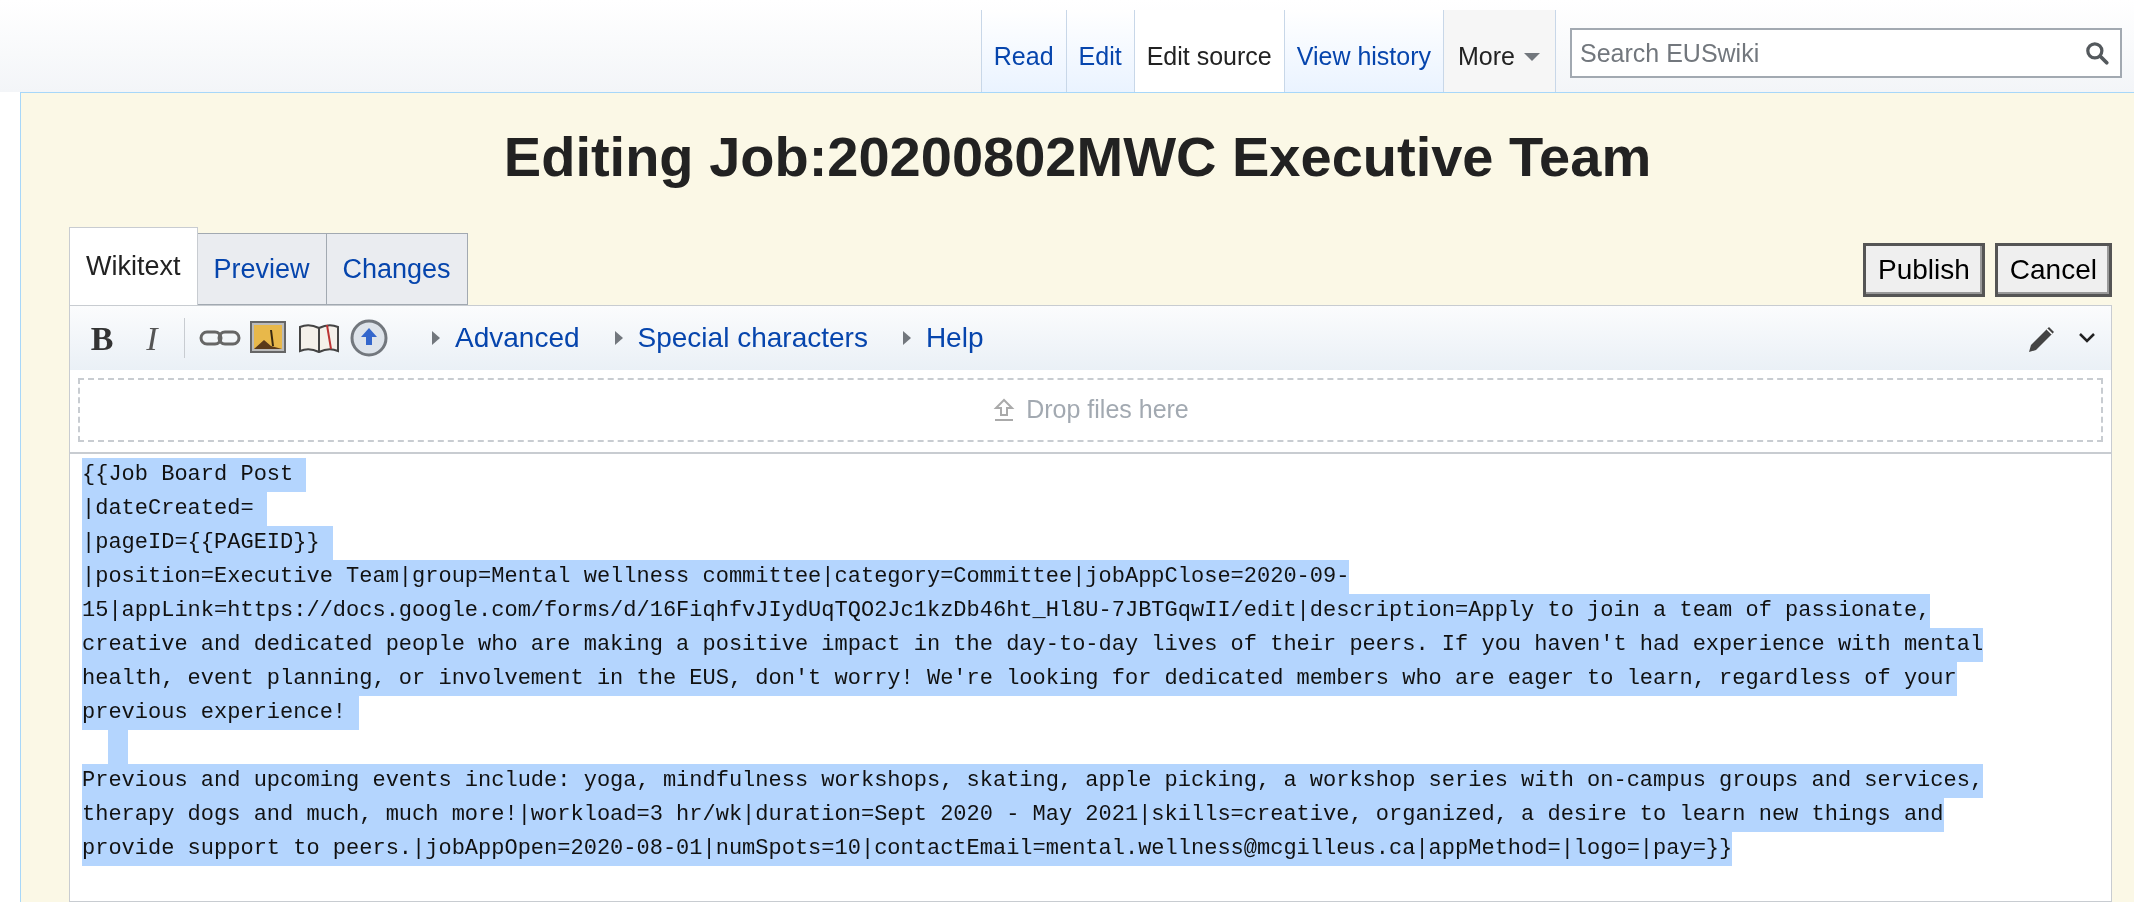 This screenshot has height=902, width=2134. I want to click on view-tab: Edit source, so click(1208, 51).